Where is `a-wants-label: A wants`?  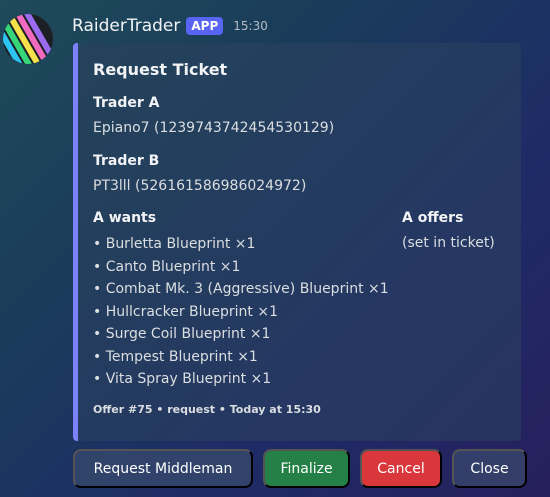 a-wants-label: A wants is located at coordinates (125, 218).